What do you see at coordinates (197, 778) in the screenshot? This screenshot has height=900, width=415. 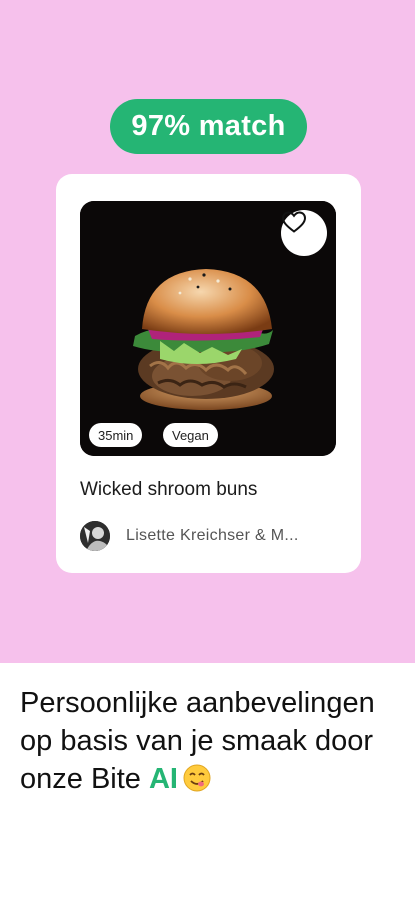 I see `yum-face-icon` at bounding box center [197, 778].